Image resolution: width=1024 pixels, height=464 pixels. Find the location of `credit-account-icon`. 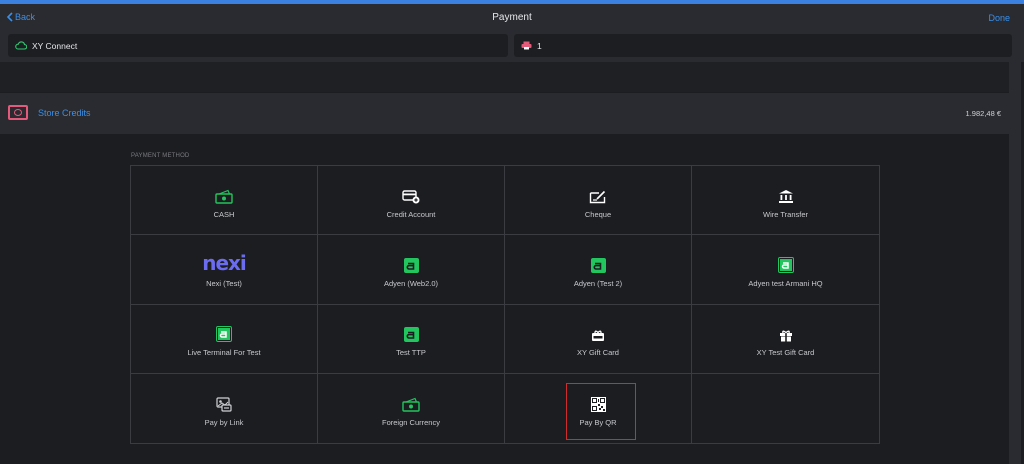

credit-account-icon is located at coordinates (411, 193).